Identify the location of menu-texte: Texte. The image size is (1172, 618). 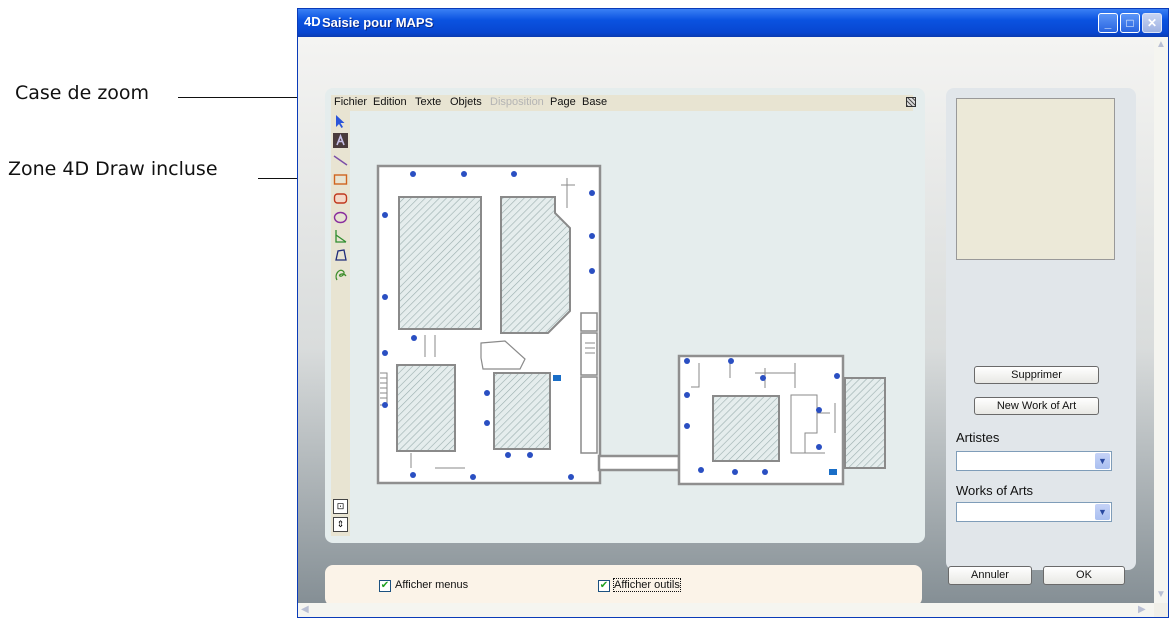
(428, 102).